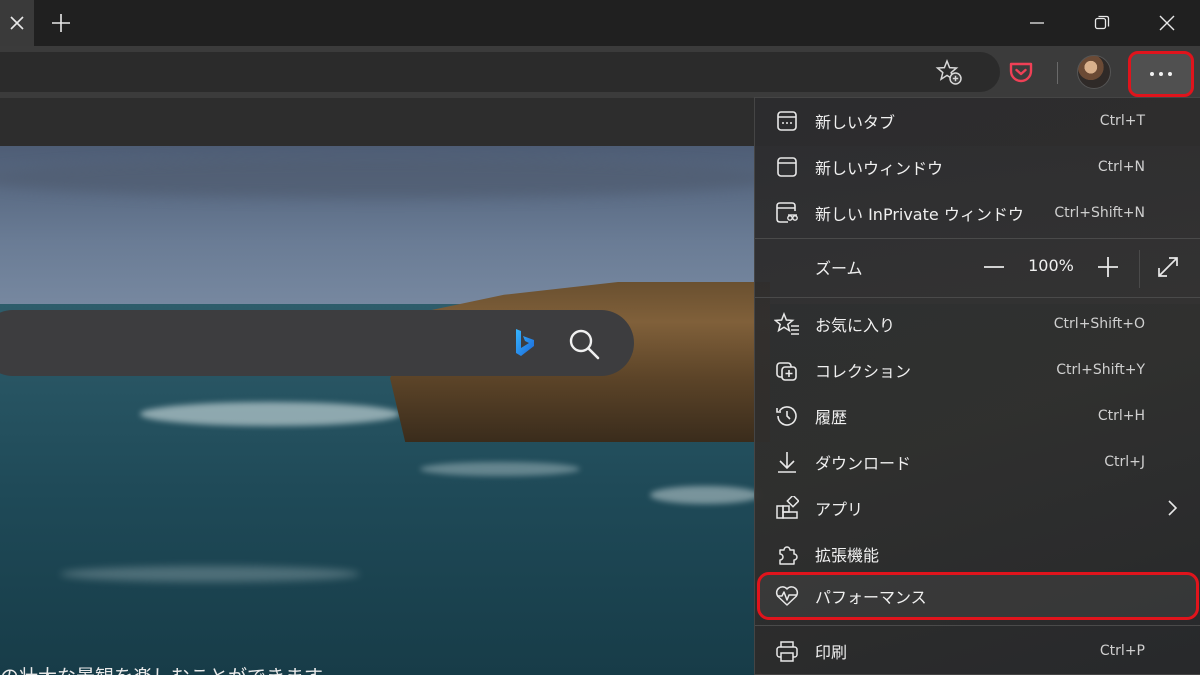 The width and height of the screenshot is (1200, 675). I want to click on extensions-icon, so click(787, 554).